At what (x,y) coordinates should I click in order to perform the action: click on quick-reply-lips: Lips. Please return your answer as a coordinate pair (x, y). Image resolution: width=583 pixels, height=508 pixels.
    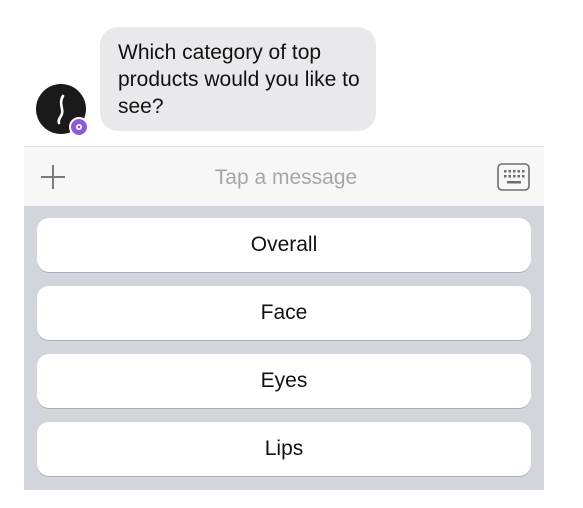
    Looking at the image, I should click on (284, 449).